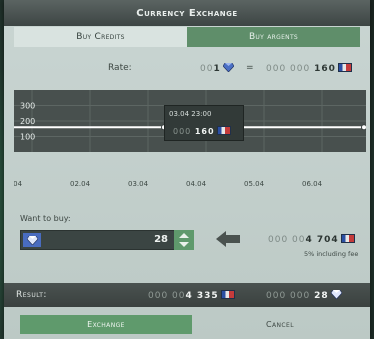 Image resolution: width=374 pixels, height=339 pixels. Describe the element at coordinates (288, 69) in the screenshot. I see `rate-to-prefix: 000 000` at that location.